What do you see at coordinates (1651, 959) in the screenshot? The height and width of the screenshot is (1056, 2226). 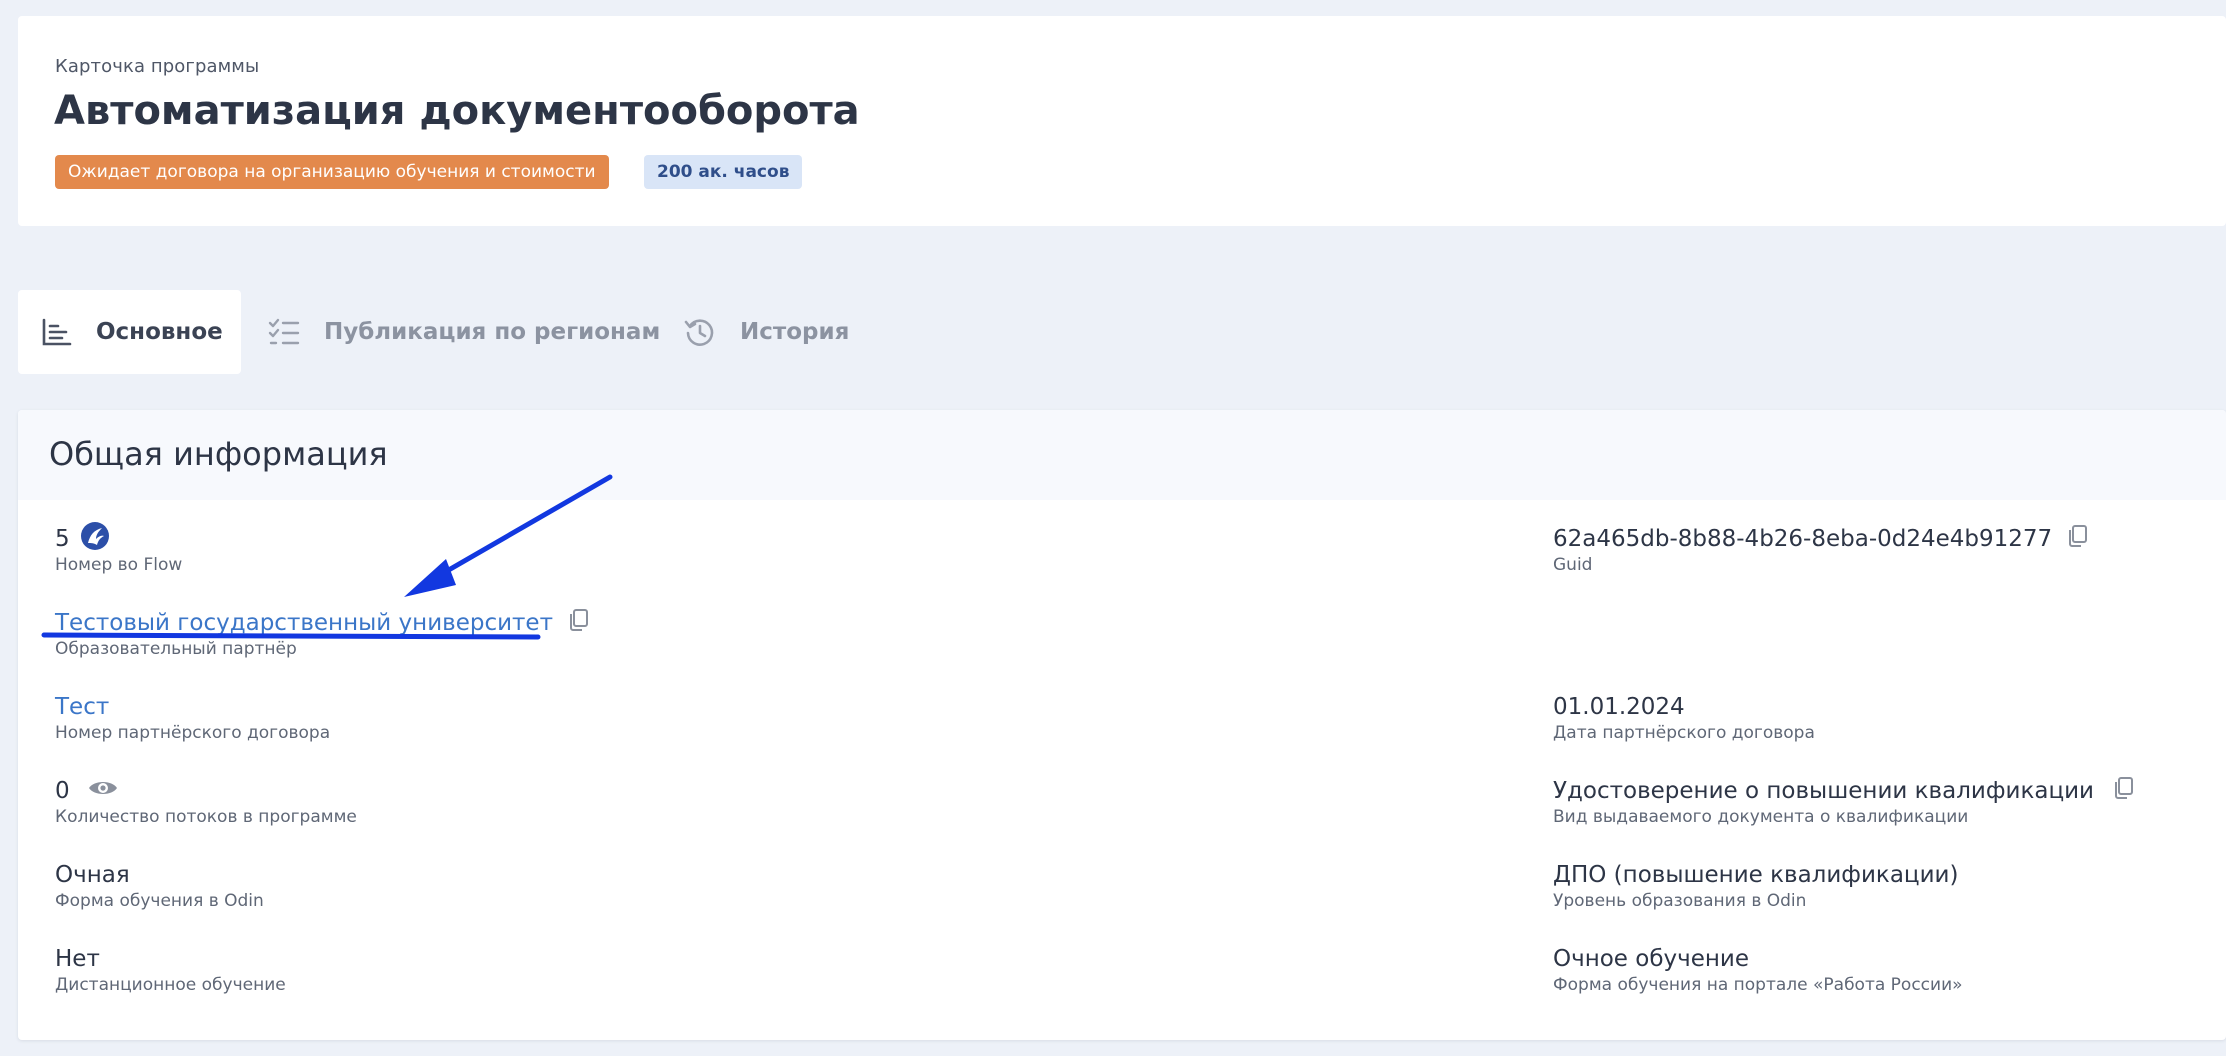 I see `portal-form-value: Очное обучение` at bounding box center [1651, 959].